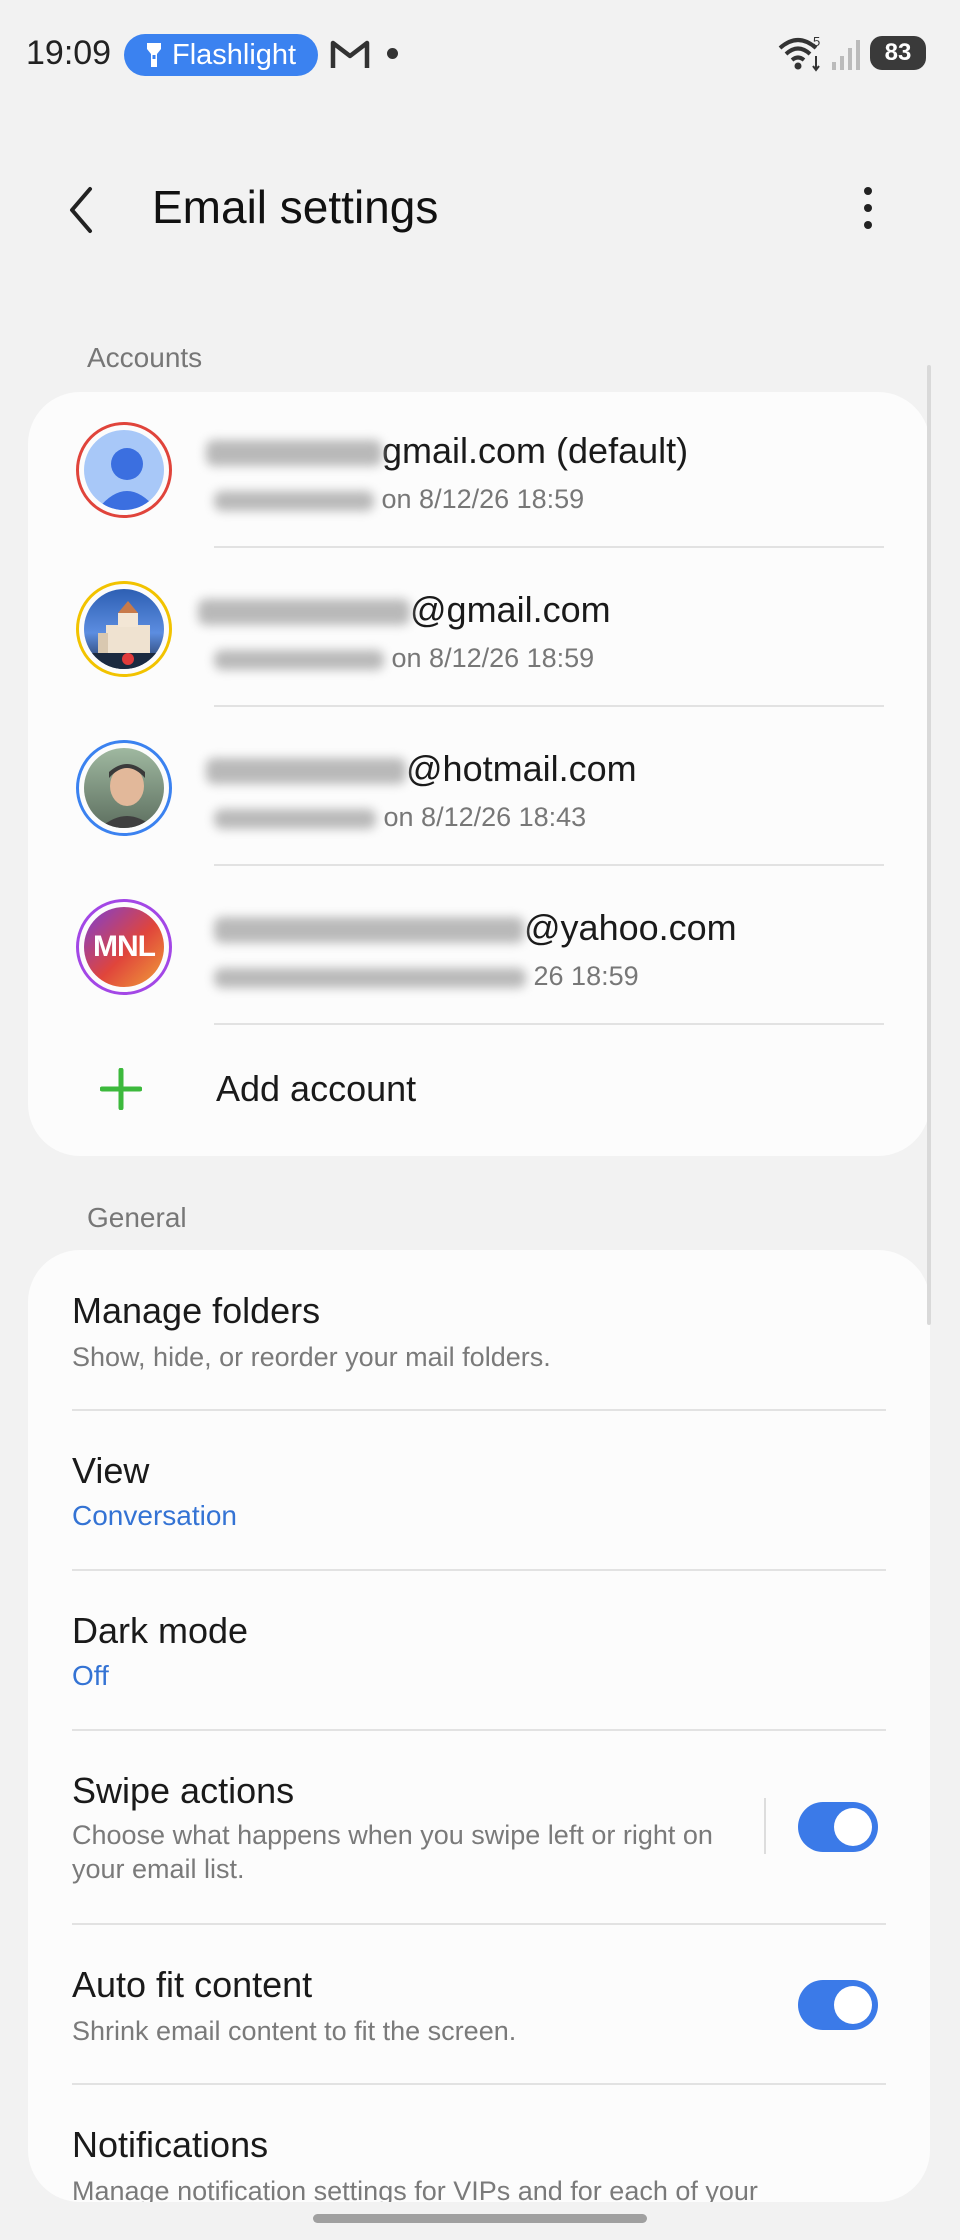 This screenshot has width=960, height=2240. Describe the element at coordinates (799, 53) in the screenshot. I see `wifi-icon: 5` at that location.